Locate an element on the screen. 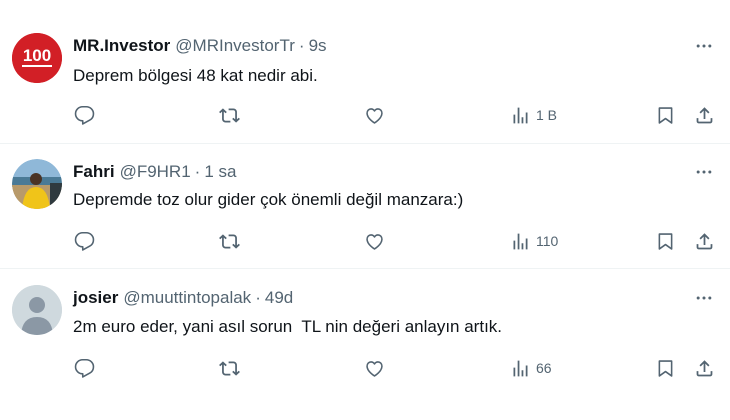 This screenshot has width=730, height=420. mr-investor-logo-icon: 100 is located at coordinates (37, 58).